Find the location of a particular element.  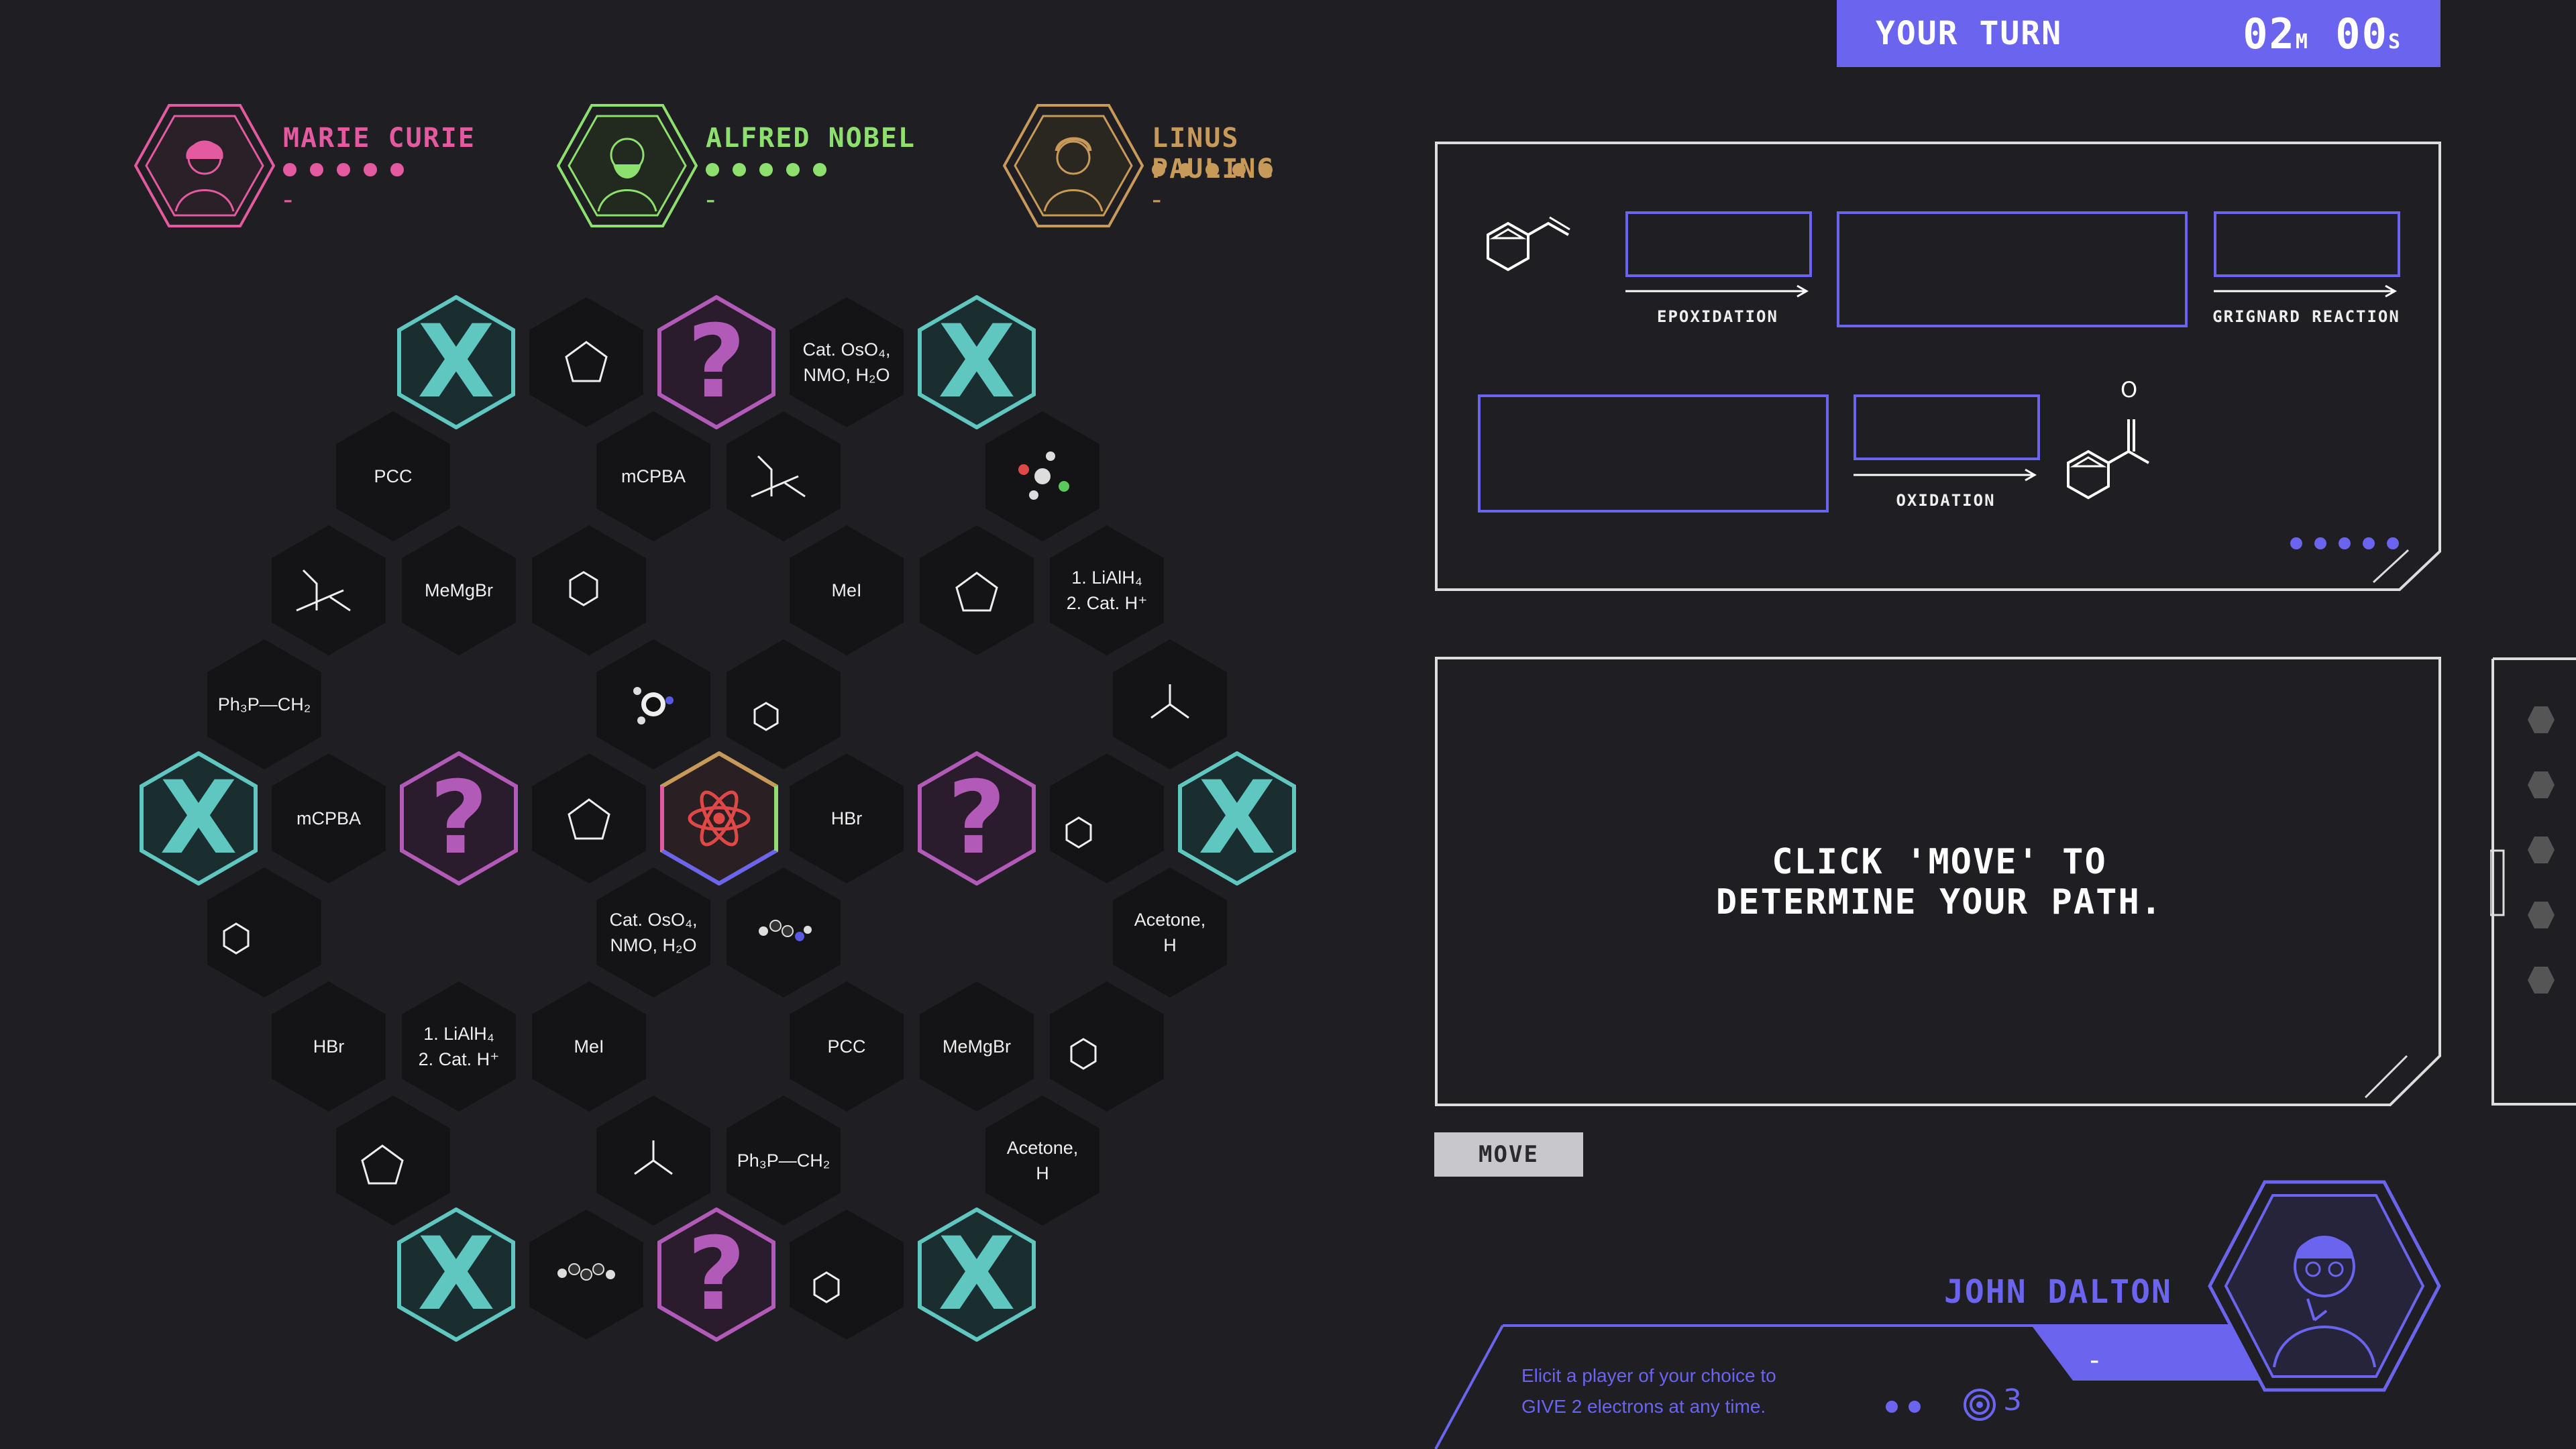

dalton-avatar-icon is located at coordinates (2324, 1286).